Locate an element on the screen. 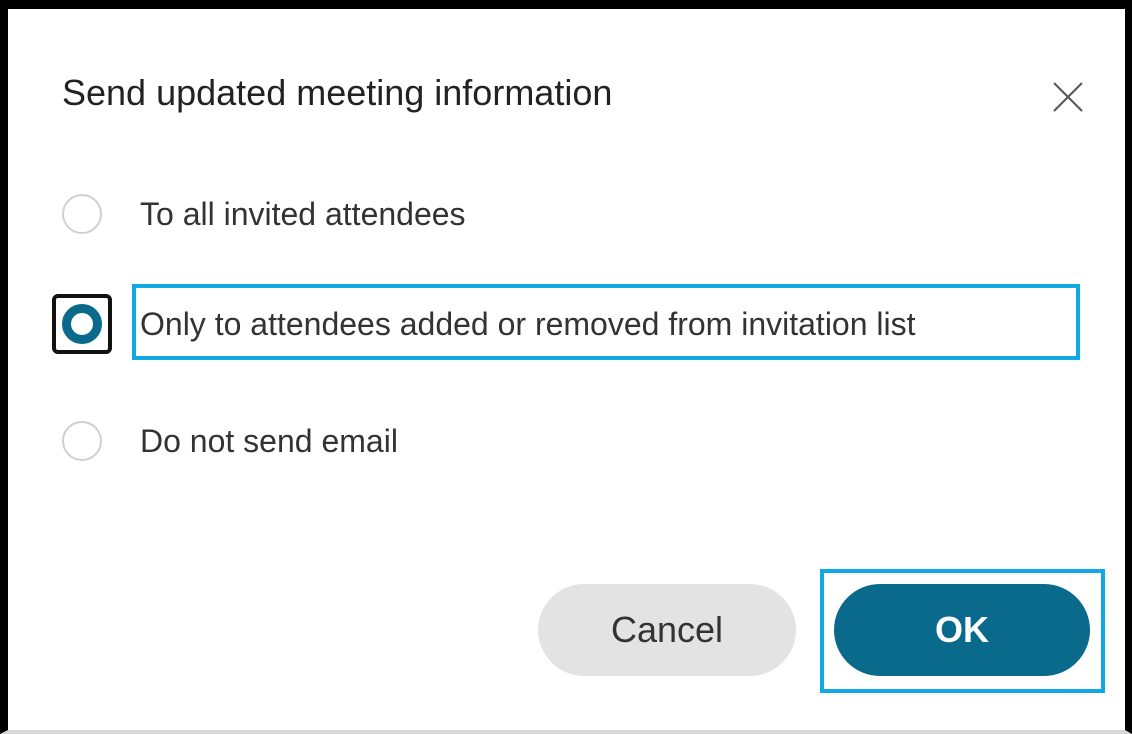  ok-button: OK is located at coordinates (962, 630).